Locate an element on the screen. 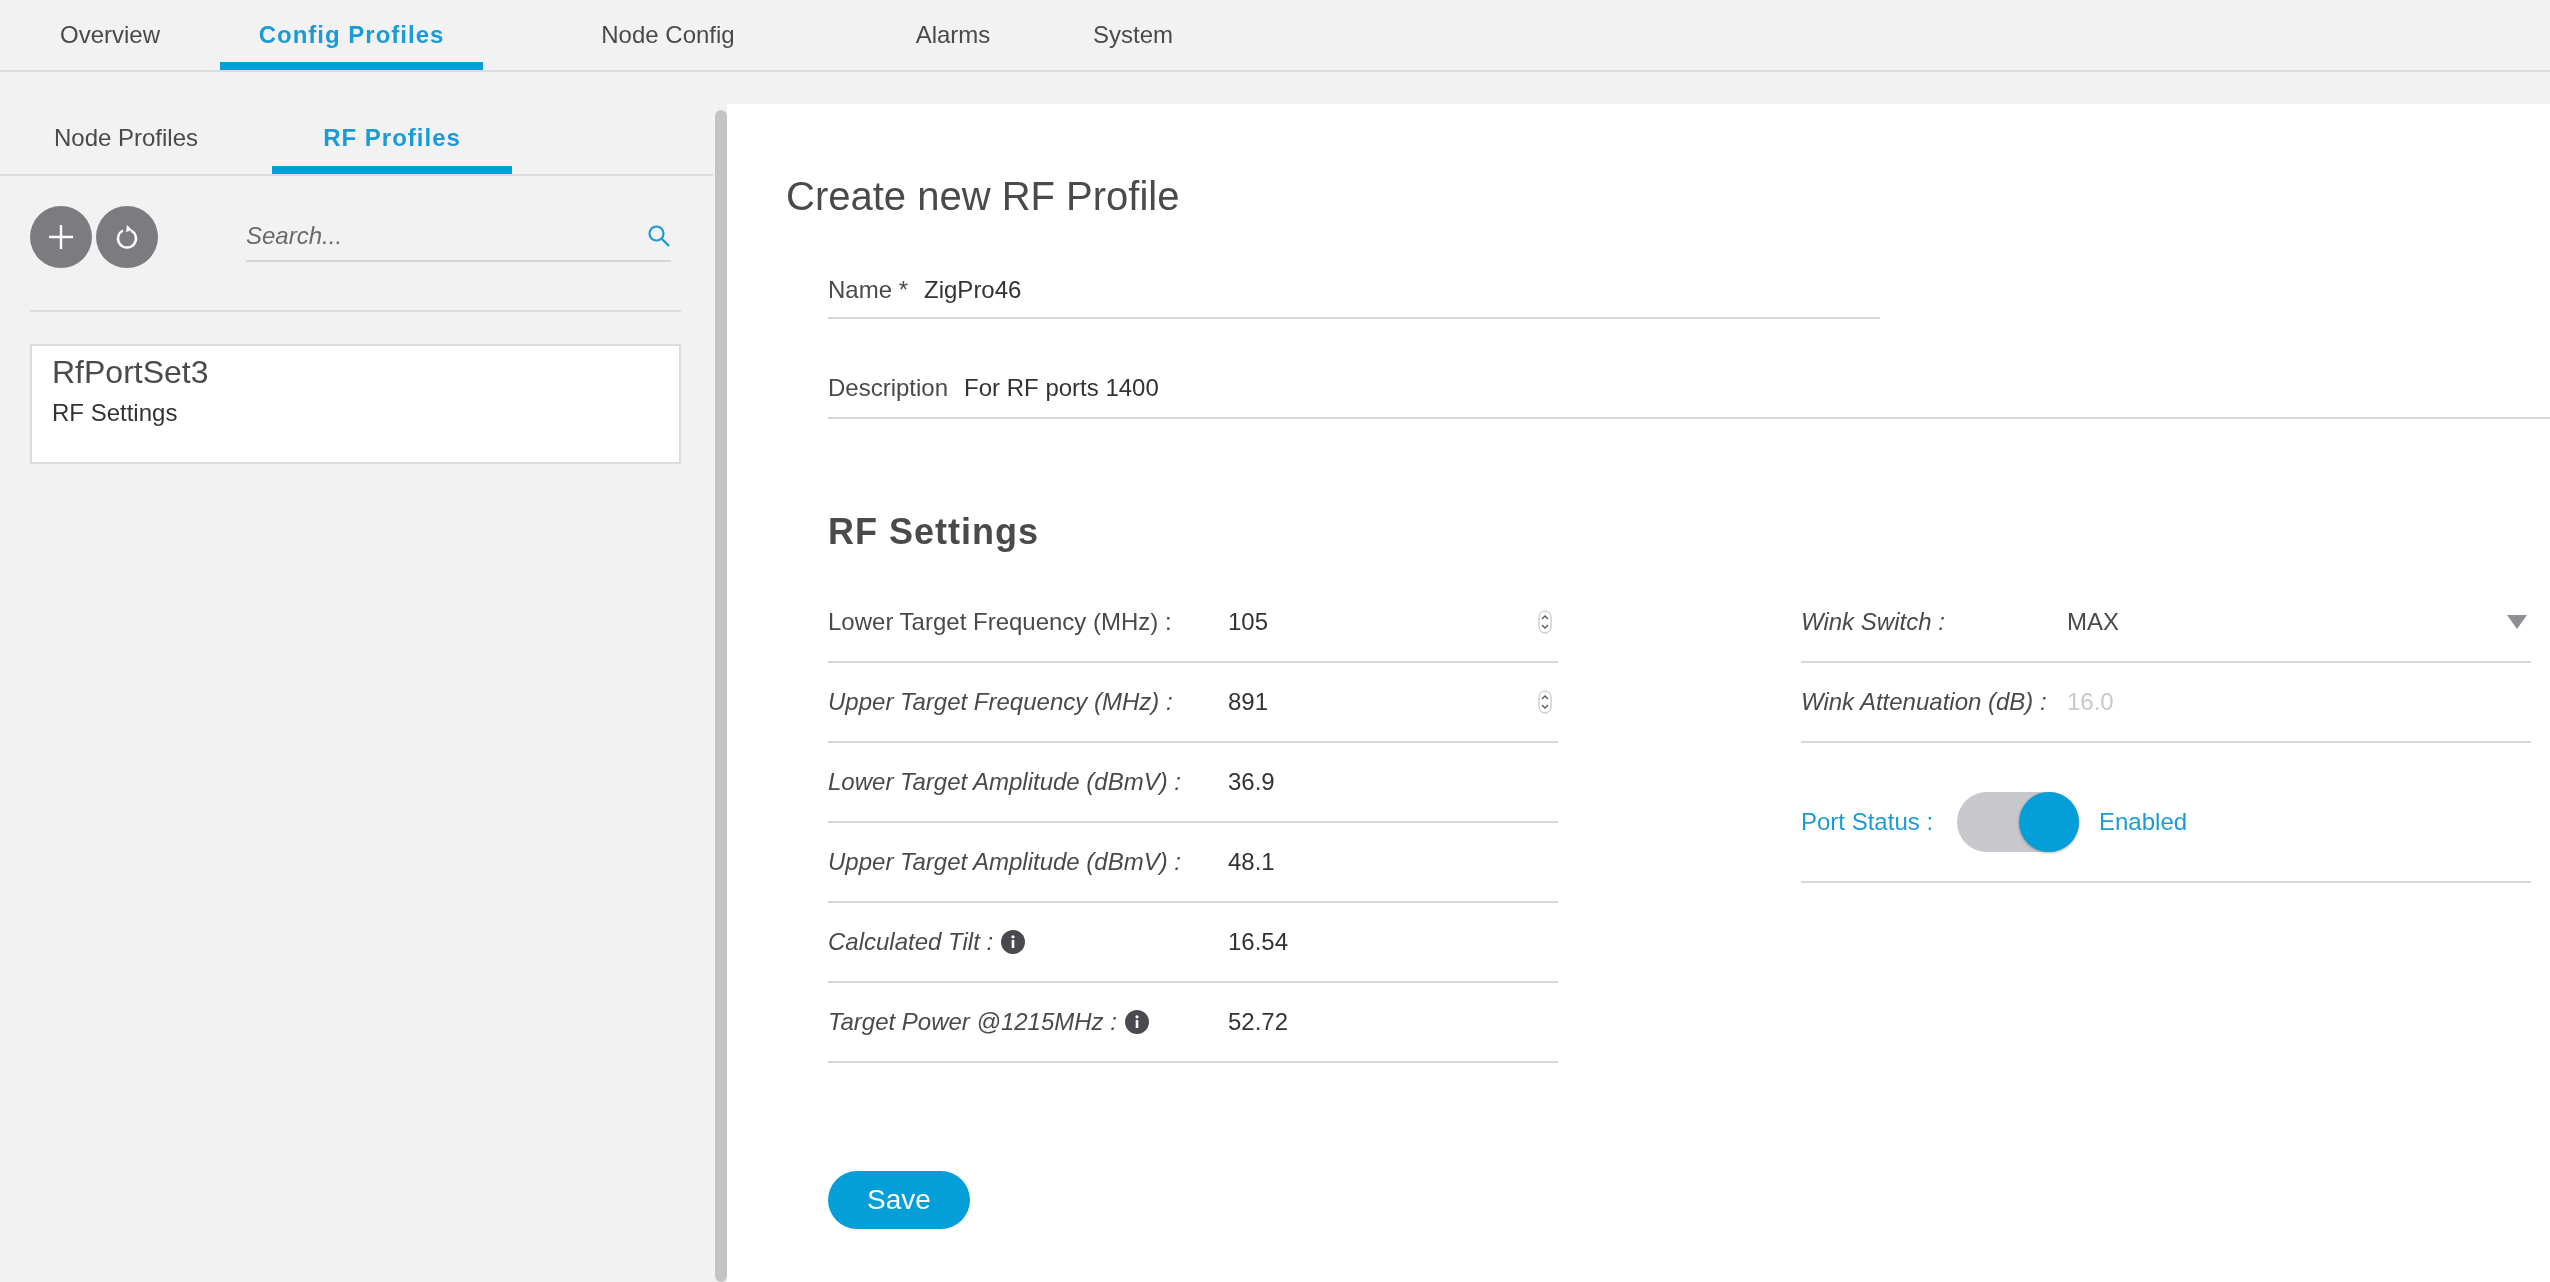 The image size is (2550, 1282). profile-name: RfPortSet3 is located at coordinates (130, 372).